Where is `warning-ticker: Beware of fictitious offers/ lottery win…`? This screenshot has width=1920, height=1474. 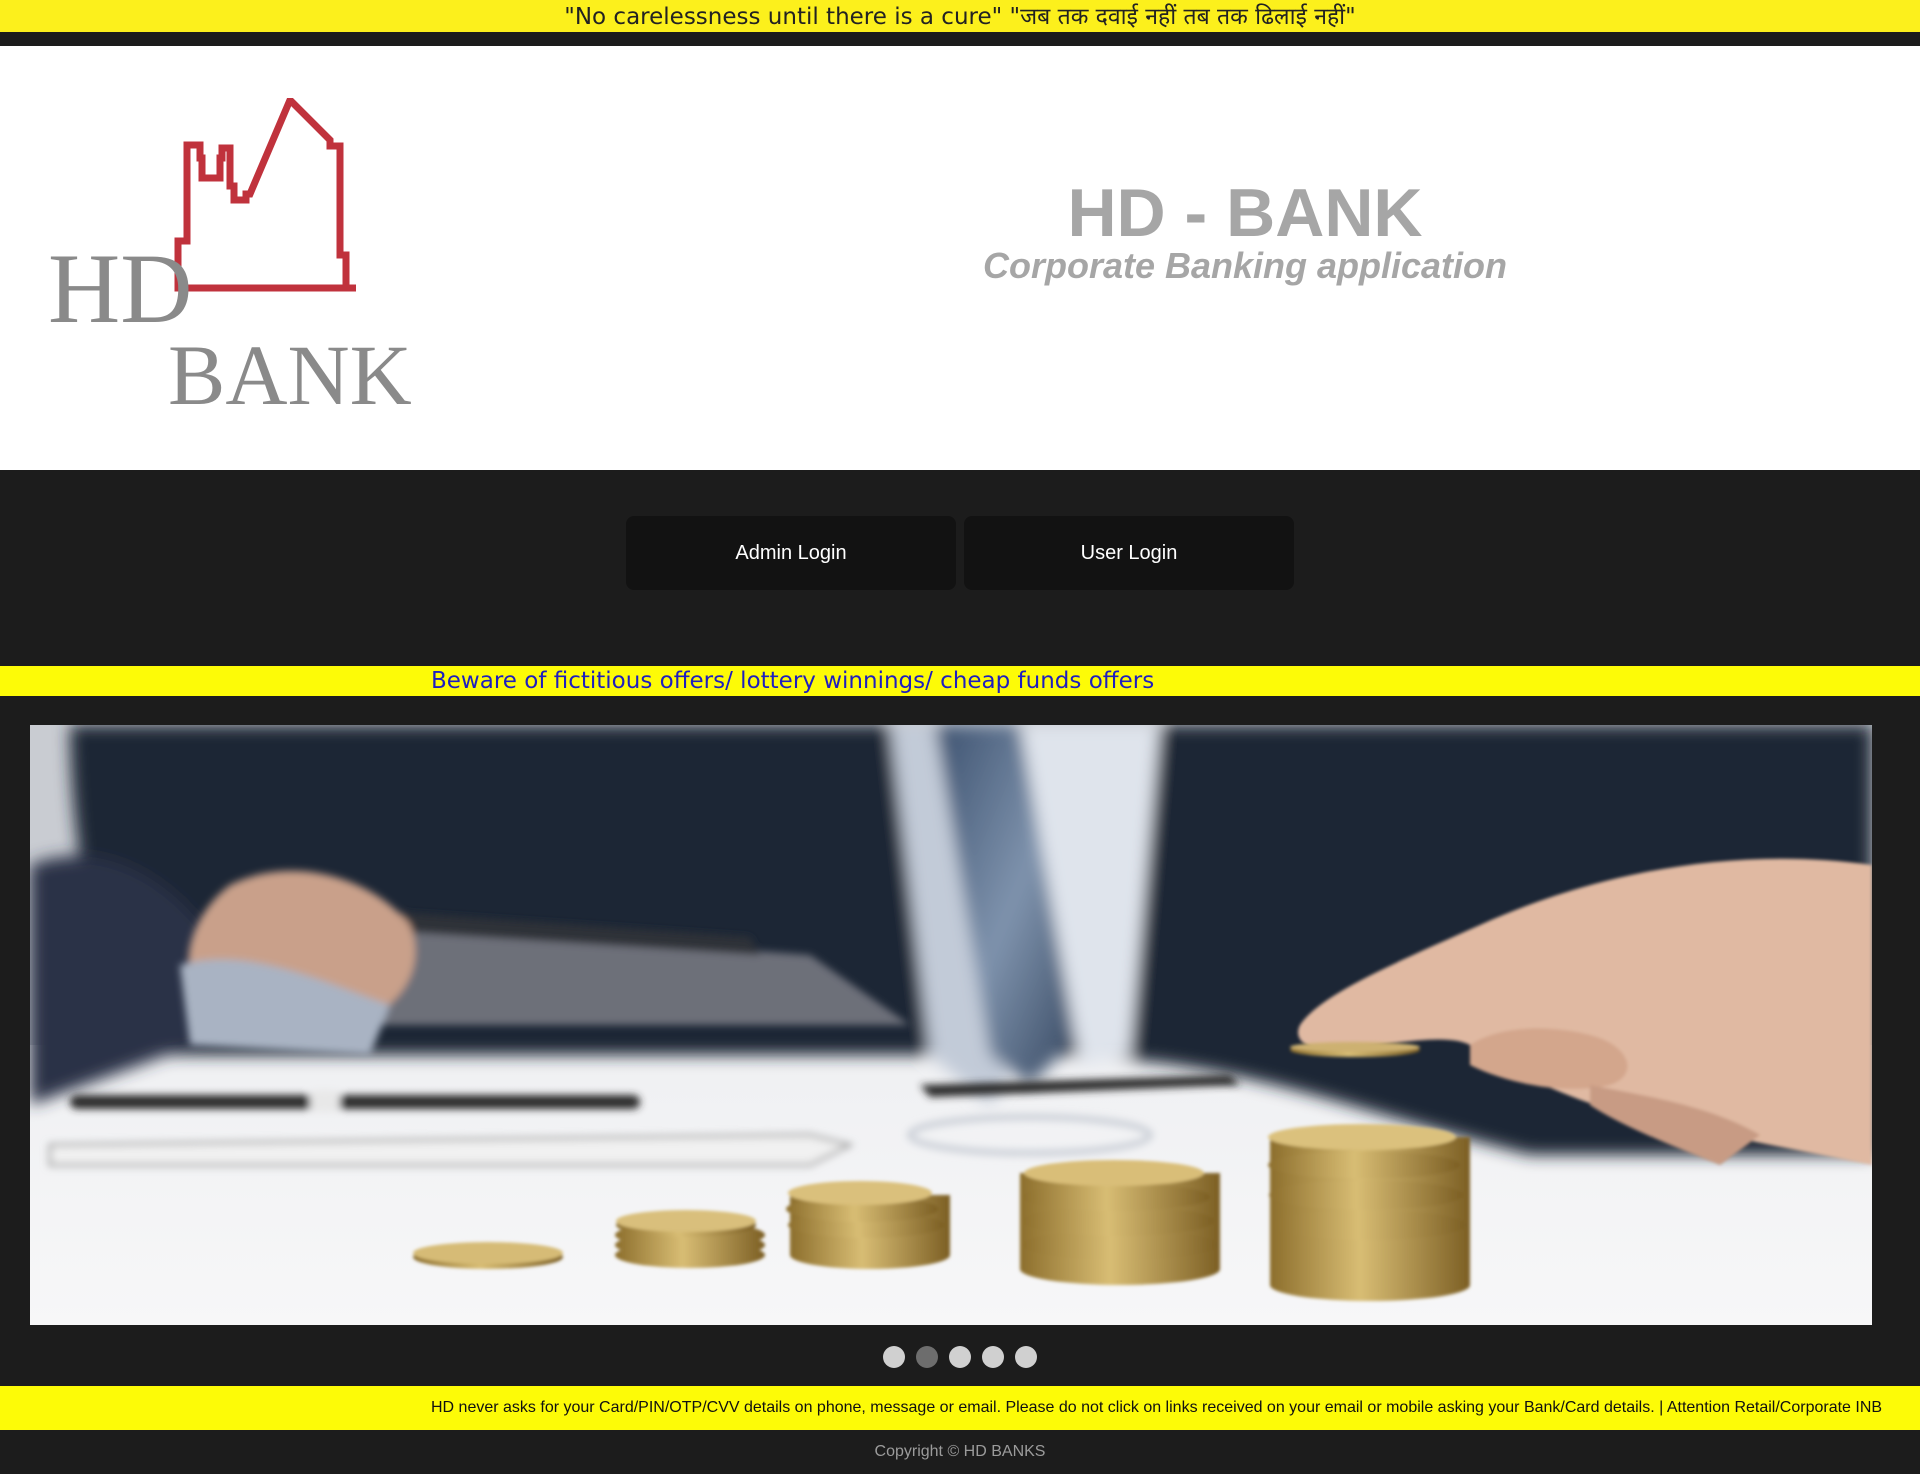 warning-ticker: Beware of fictitious offers/ lottery win… is located at coordinates (960, 681).